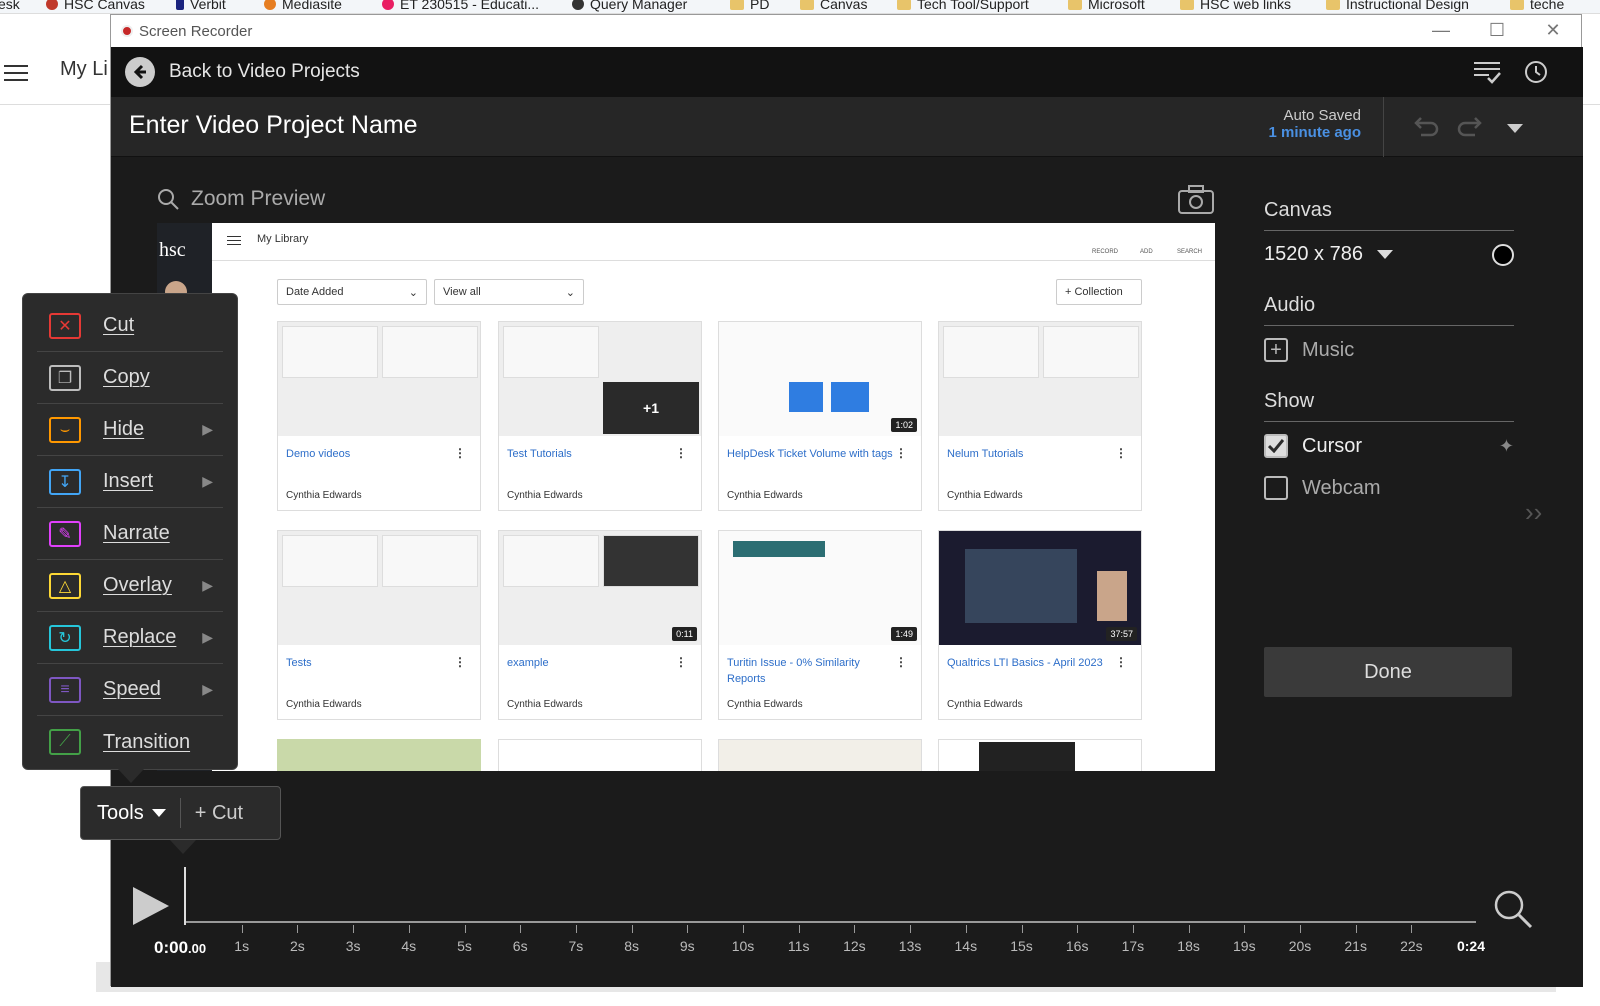  Describe the element at coordinates (353, 946) in the screenshot. I see `timeline-tick-label: 3s` at that location.